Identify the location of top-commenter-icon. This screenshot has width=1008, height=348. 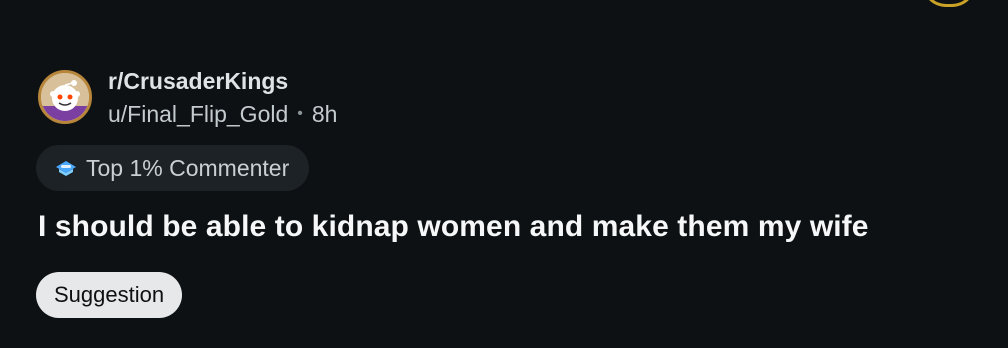
(66, 168).